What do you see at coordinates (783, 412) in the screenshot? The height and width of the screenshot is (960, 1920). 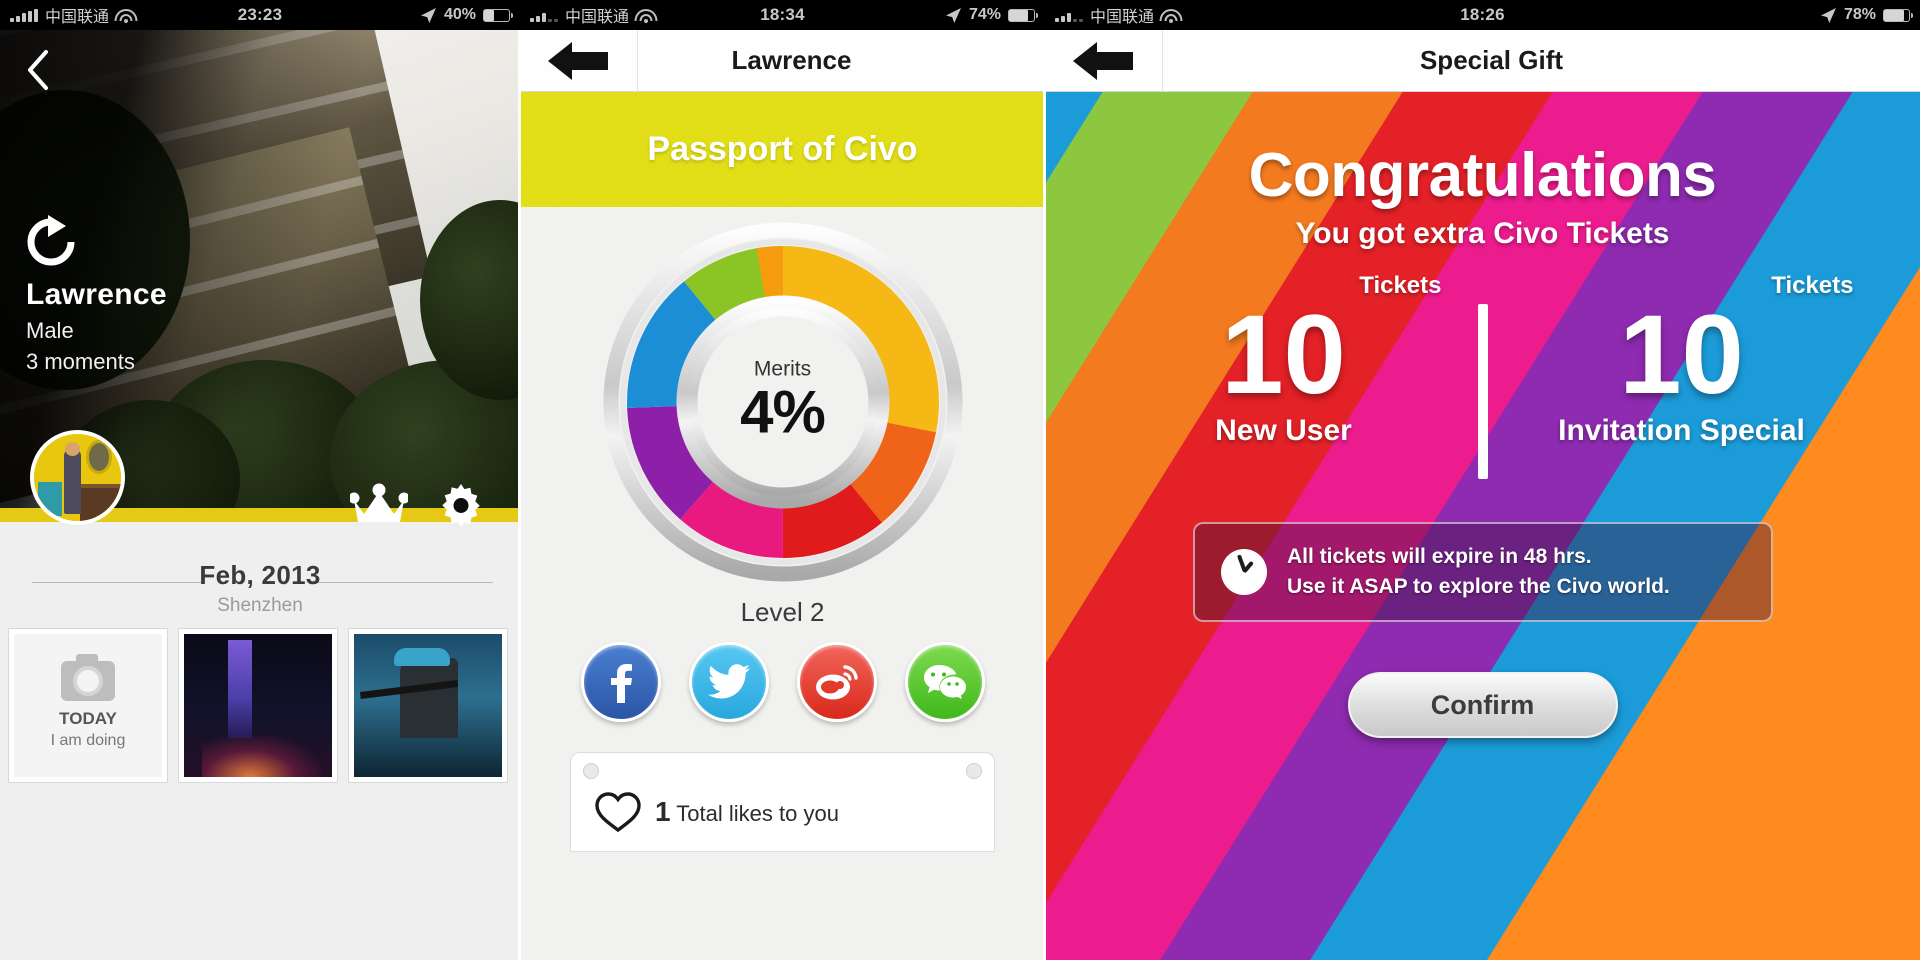 I see `merits-value: 4%` at bounding box center [783, 412].